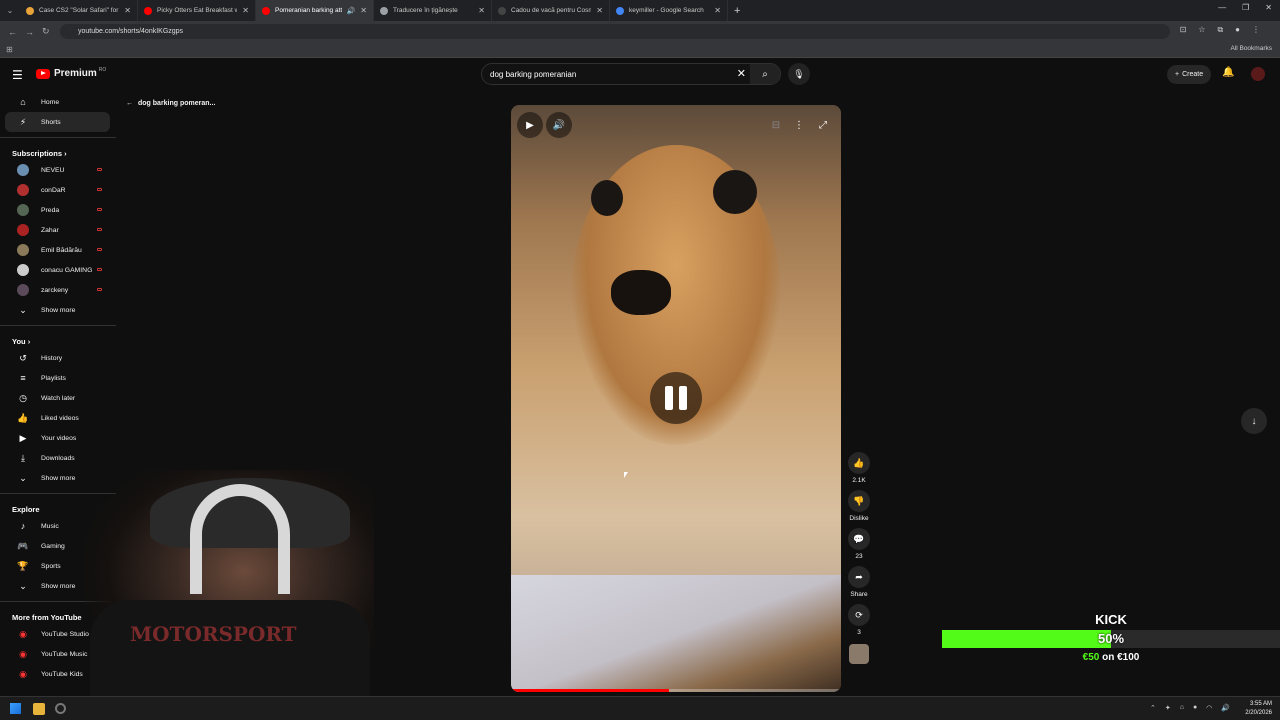  What do you see at coordinates (351, 11) in the screenshot?
I see `tab-audio-icon: 🔊` at bounding box center [351, 11].